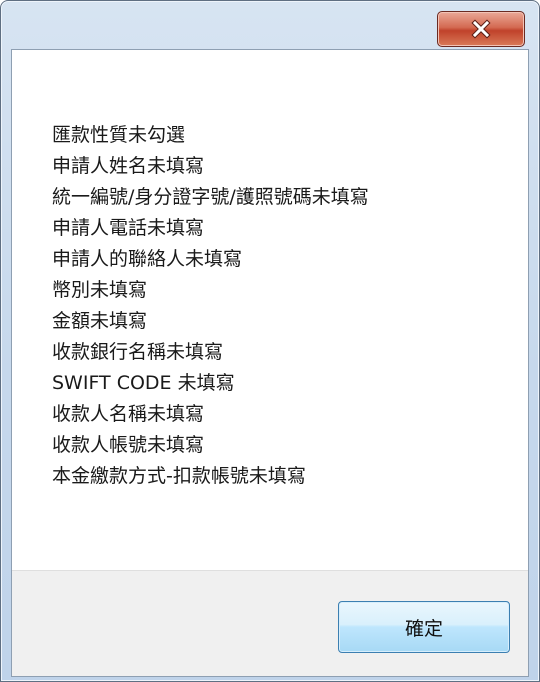  What do you see at coordinates (424, 627) in the screenshot?
I see `ok-button: 確定` at bounding box center [424, 627].